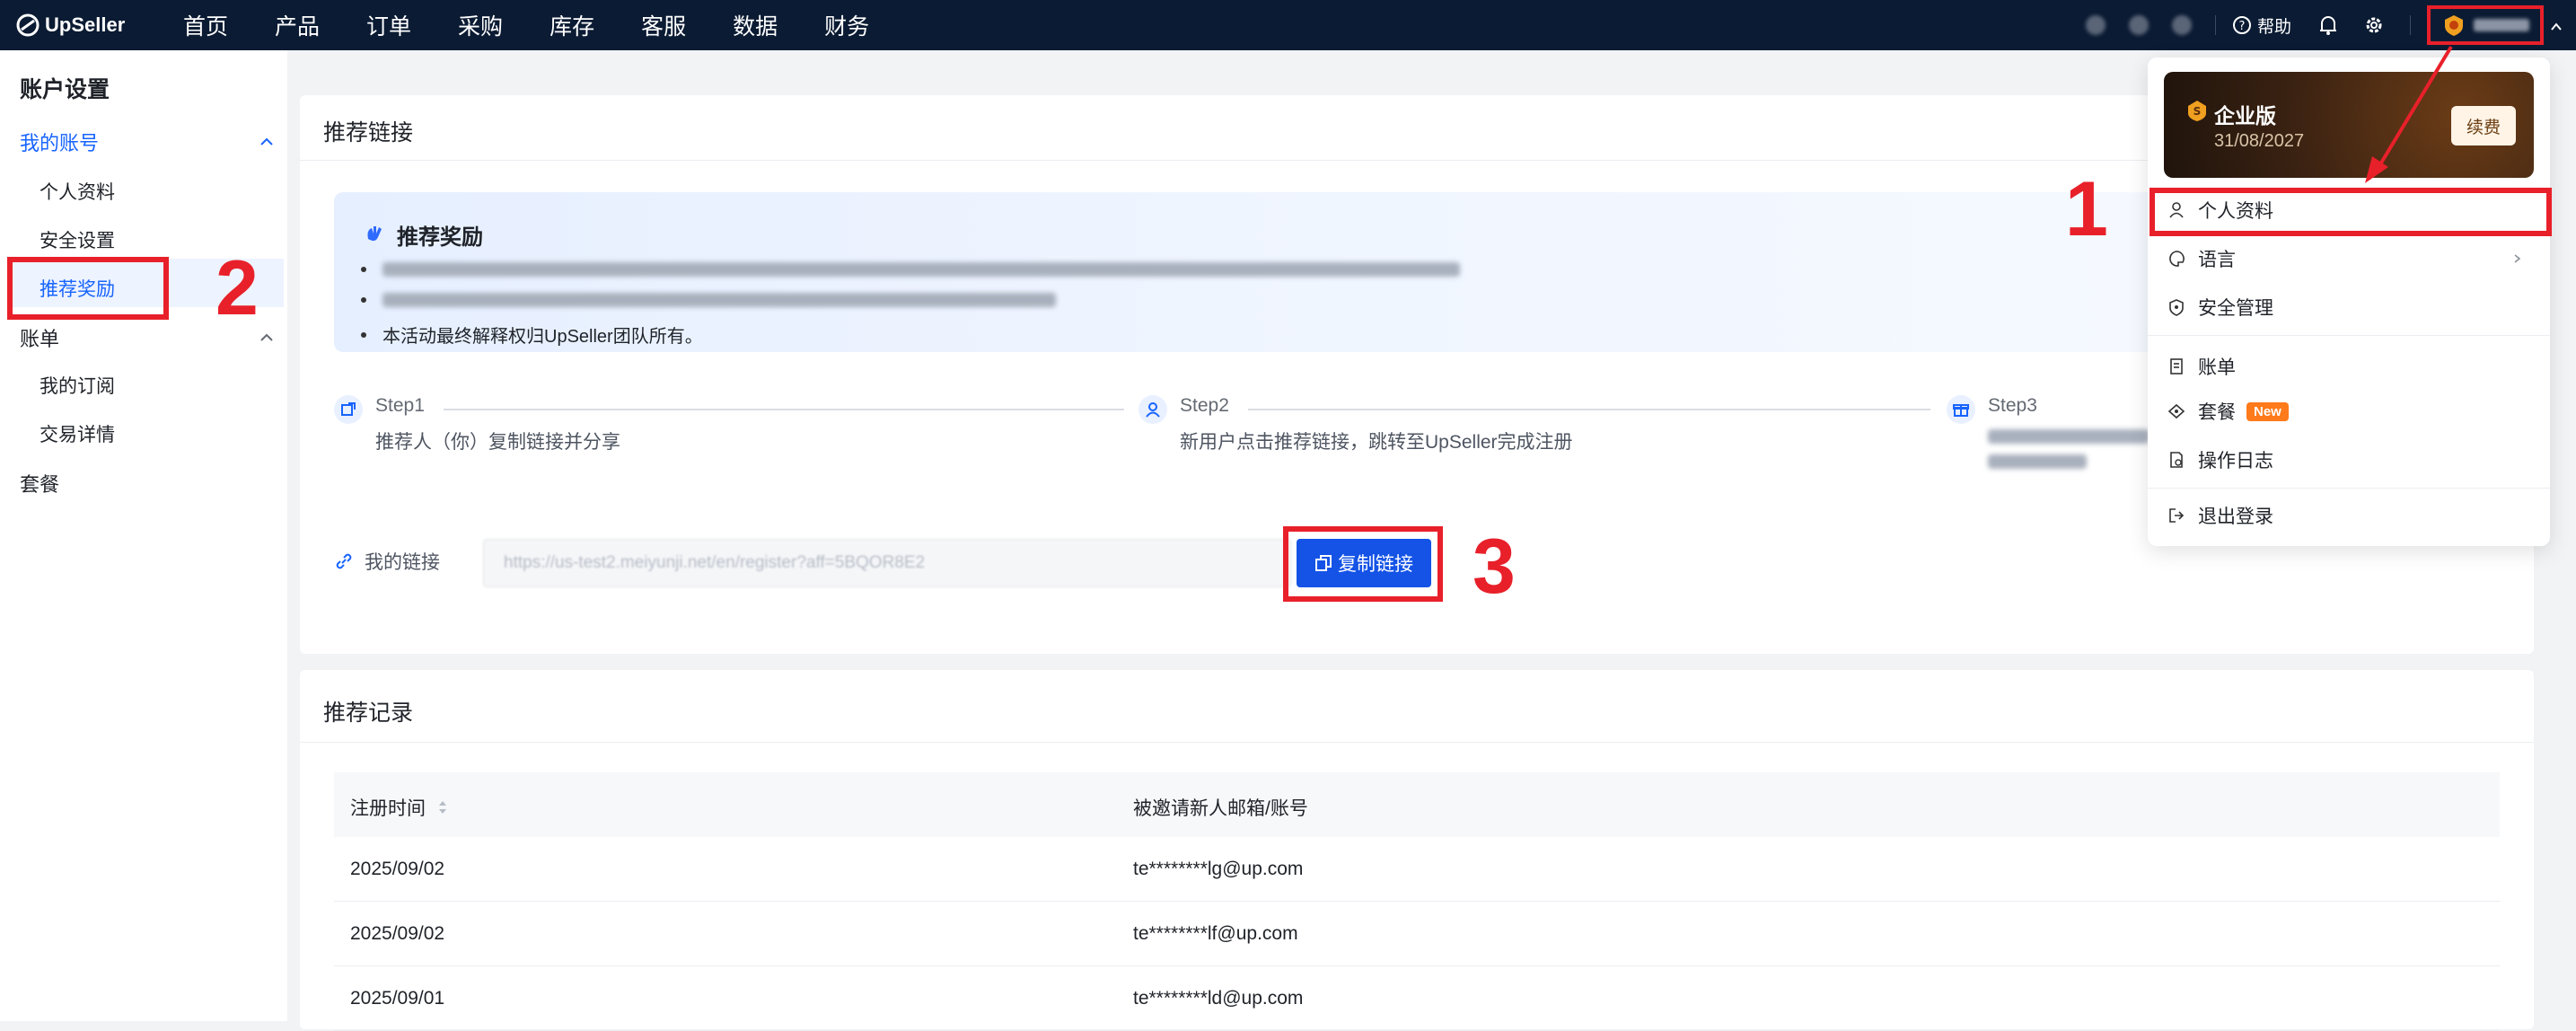 This screenshot has width=2576, height=1031. What do you see at coordinates (2454, 25) in the screenshot?
I see `user-avatar-icon` at bounding box center [2454, 25].